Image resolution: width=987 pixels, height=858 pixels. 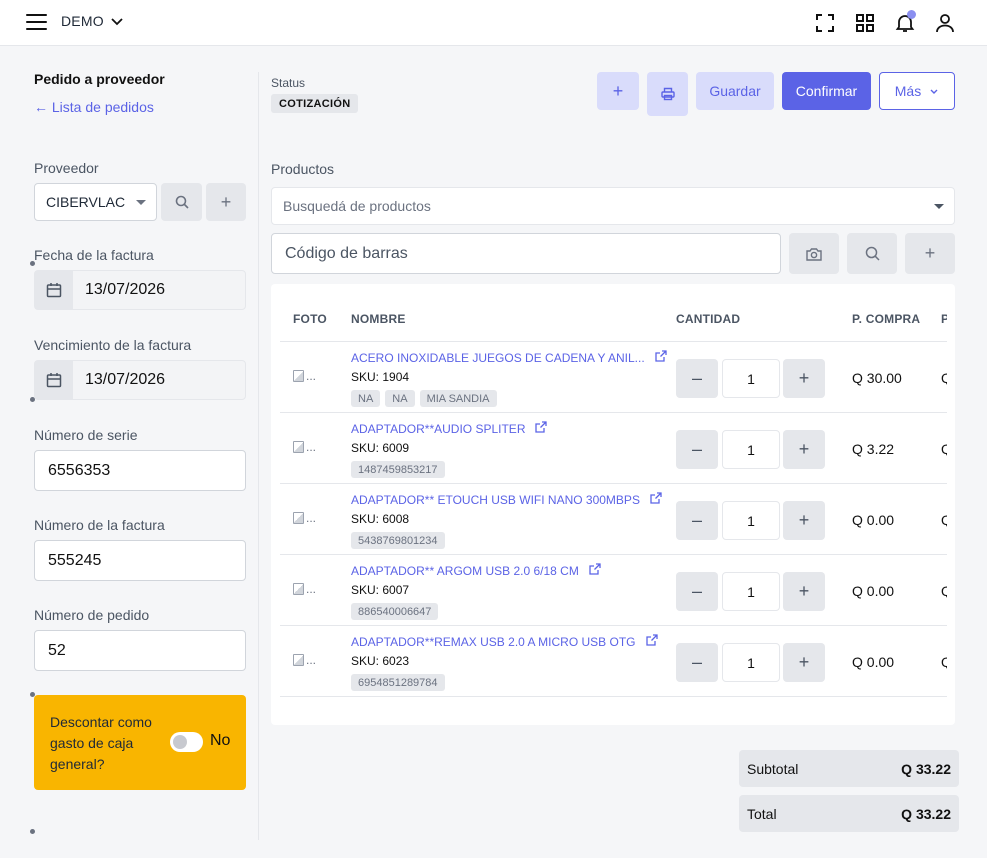 What do you see at coordinates (140, 650) in the screenshot?
I see `pedido-input: 52` at bounding box center [140, 650].